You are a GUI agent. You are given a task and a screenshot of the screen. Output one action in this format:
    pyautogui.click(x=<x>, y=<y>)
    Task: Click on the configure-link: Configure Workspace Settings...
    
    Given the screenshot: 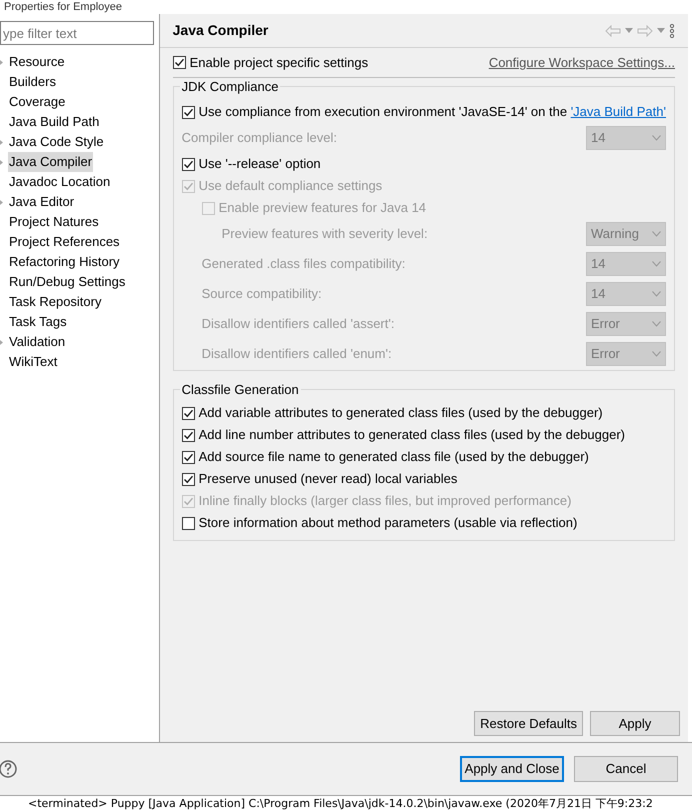 What is the action you would take?
    pyautogui.click(x=581, y=62)
    